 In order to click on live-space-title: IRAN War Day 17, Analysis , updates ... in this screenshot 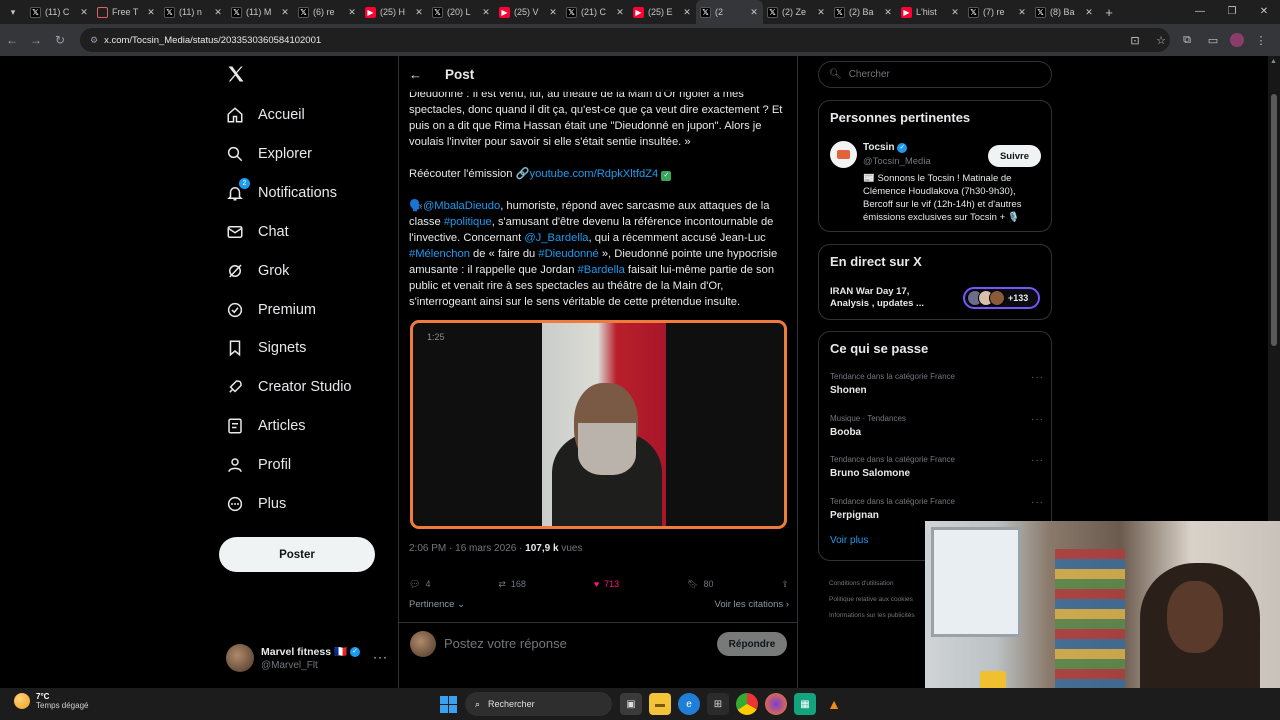, I will do `click(890, 298)`.